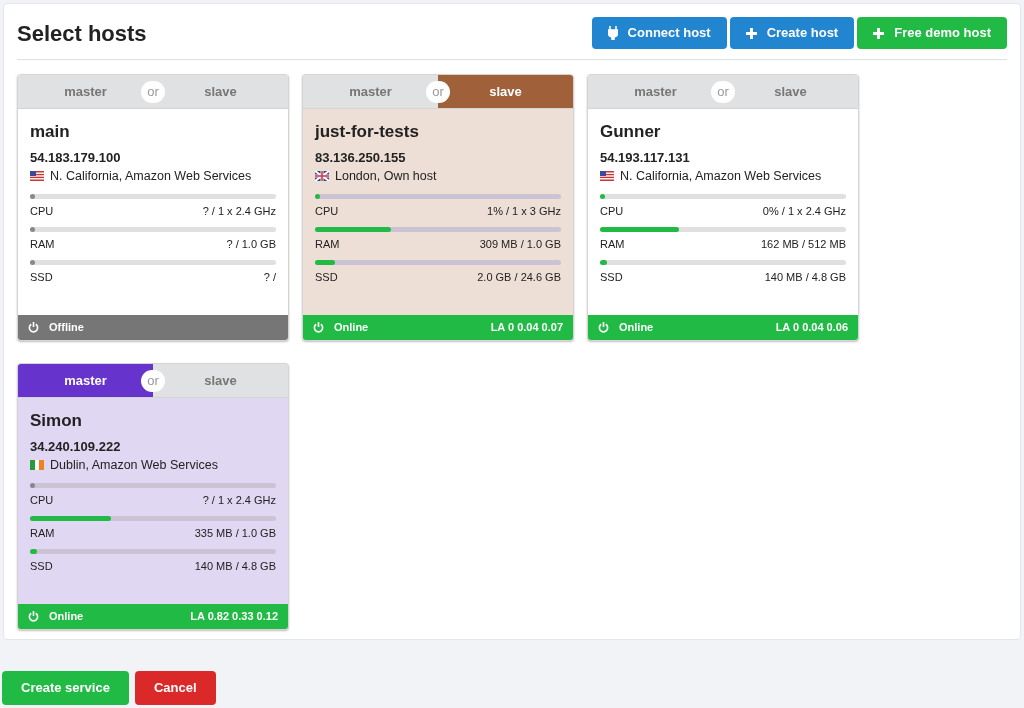 This screenshot has height=708, width=1024. What do you see at coordinates (82, 33) in the screenshot?
I see `page-title: Select hosts` at bounding box center [82, 33].